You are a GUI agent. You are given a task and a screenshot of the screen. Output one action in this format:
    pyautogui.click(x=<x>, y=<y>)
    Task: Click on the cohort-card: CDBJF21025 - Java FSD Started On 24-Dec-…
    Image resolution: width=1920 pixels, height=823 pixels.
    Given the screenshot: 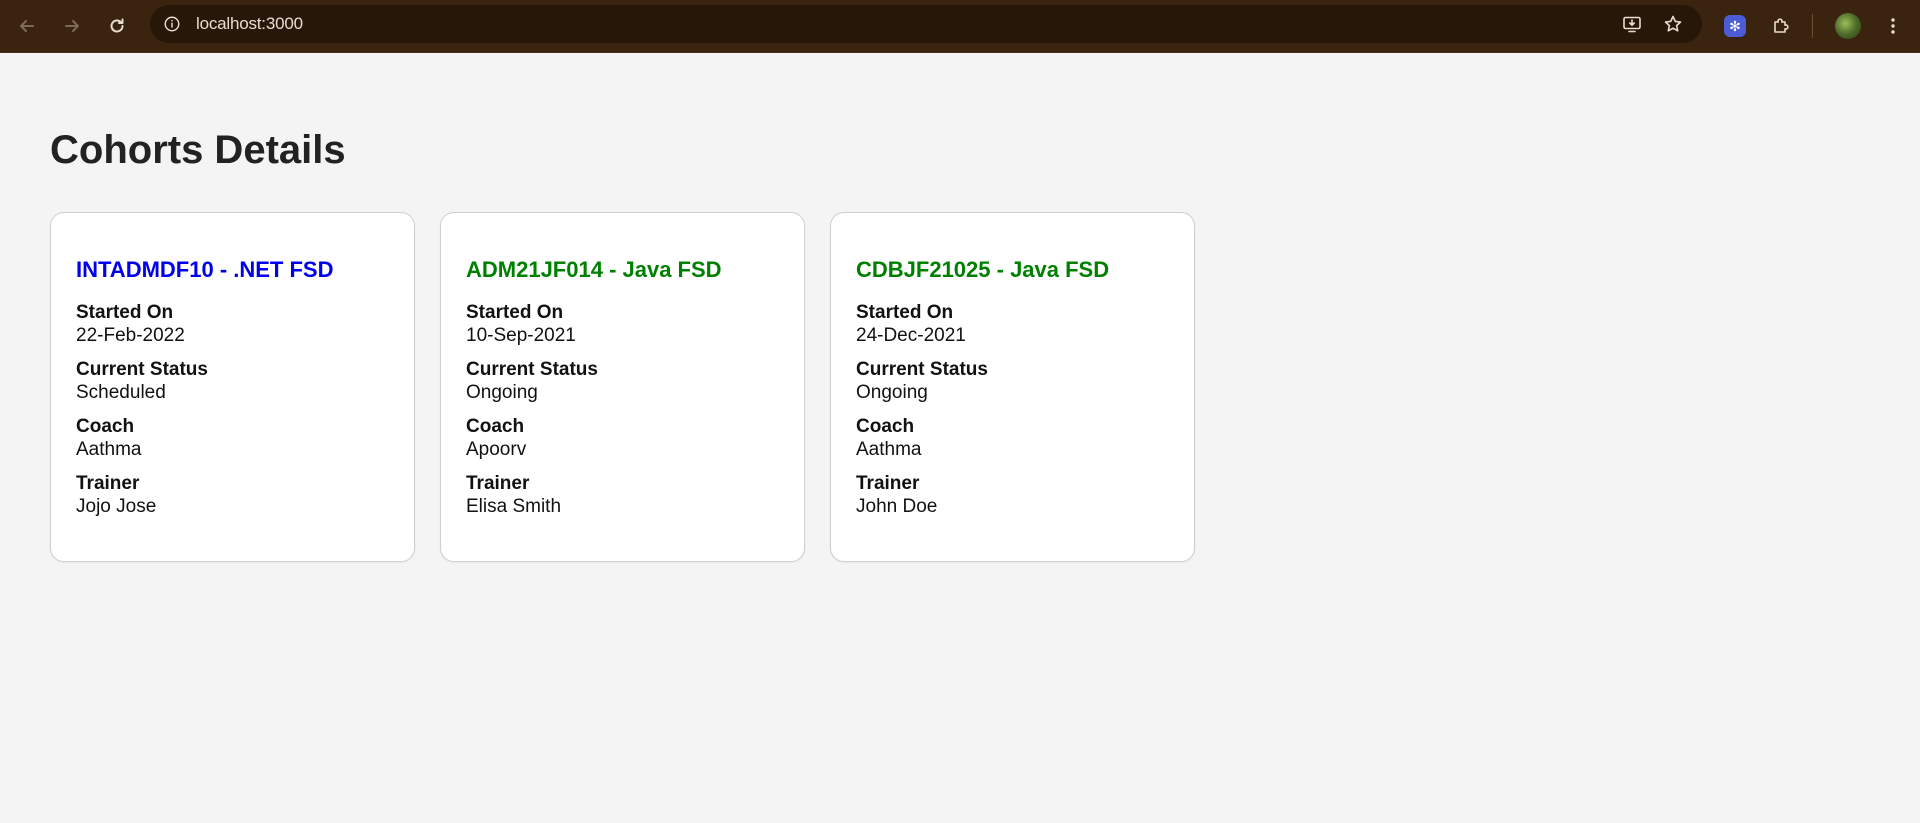 What is the action you would take?
    pyautogui.click(x=1012, y=387)
    